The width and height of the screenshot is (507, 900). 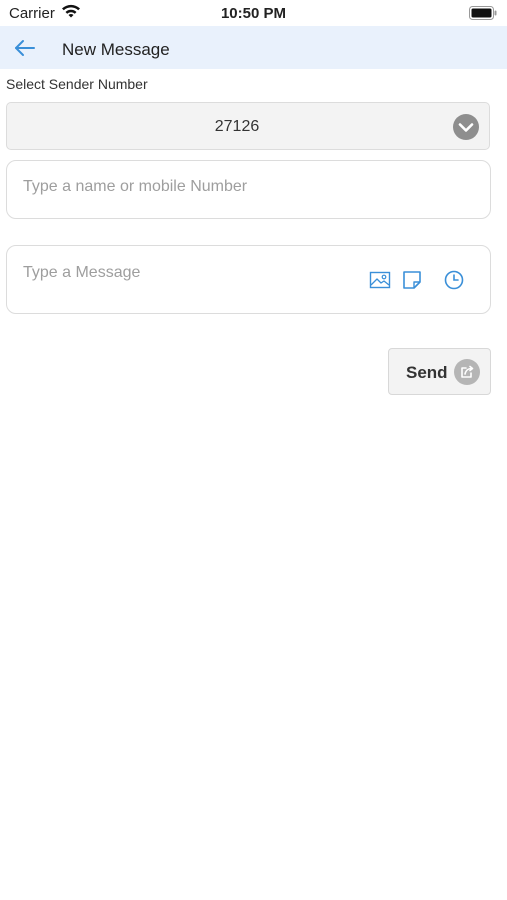 What do you see at coordinates (427, 372) in the screenshot?
I see `send-button-label: Send` at bounding box center [427, 372].